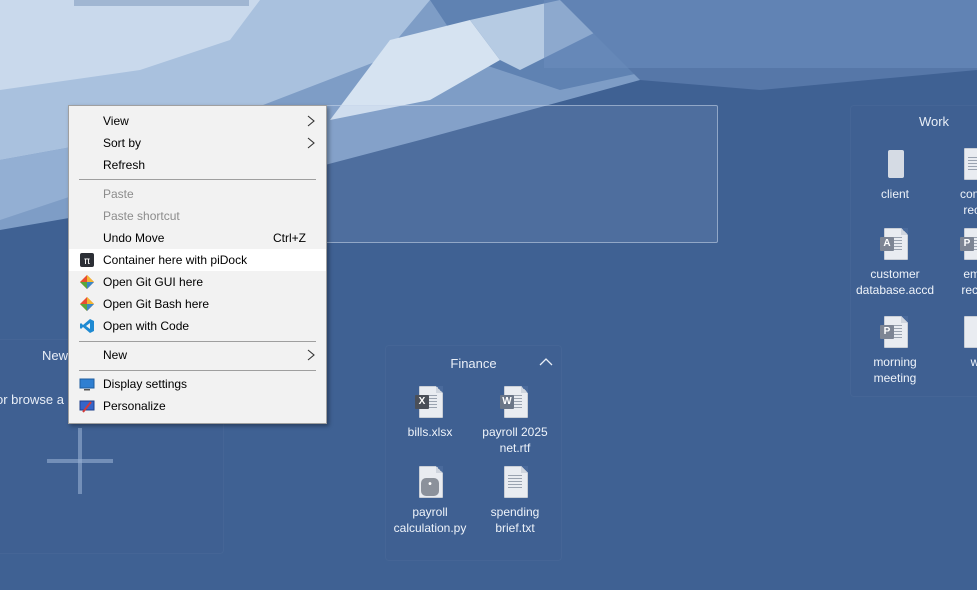 This screenshot has width=977, height=590. What do you see at coordinates (956, 183) in the screenshot?
I see `file-comm: comm reco` at bounding box center [956, 183].